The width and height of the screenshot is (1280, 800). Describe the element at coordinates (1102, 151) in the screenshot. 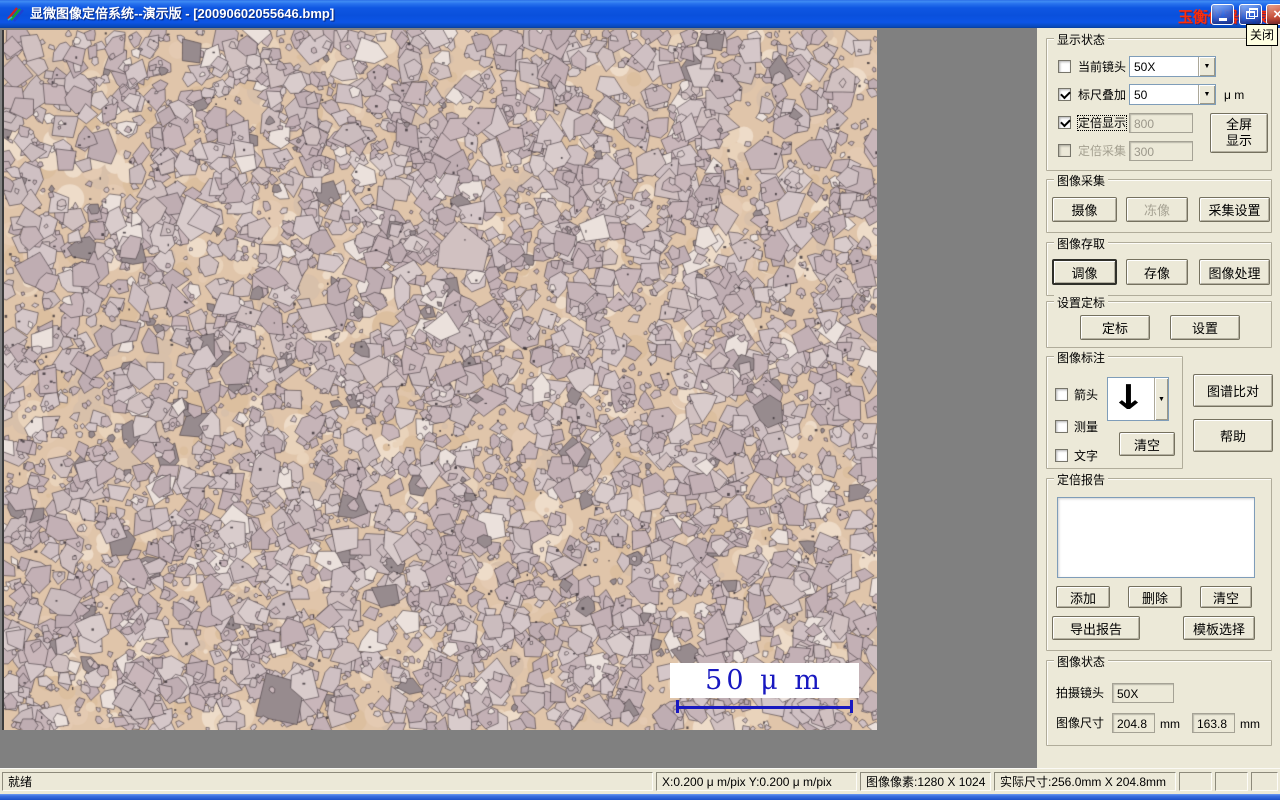

I see `fixed-capture-label: 定倍采集` at that location.